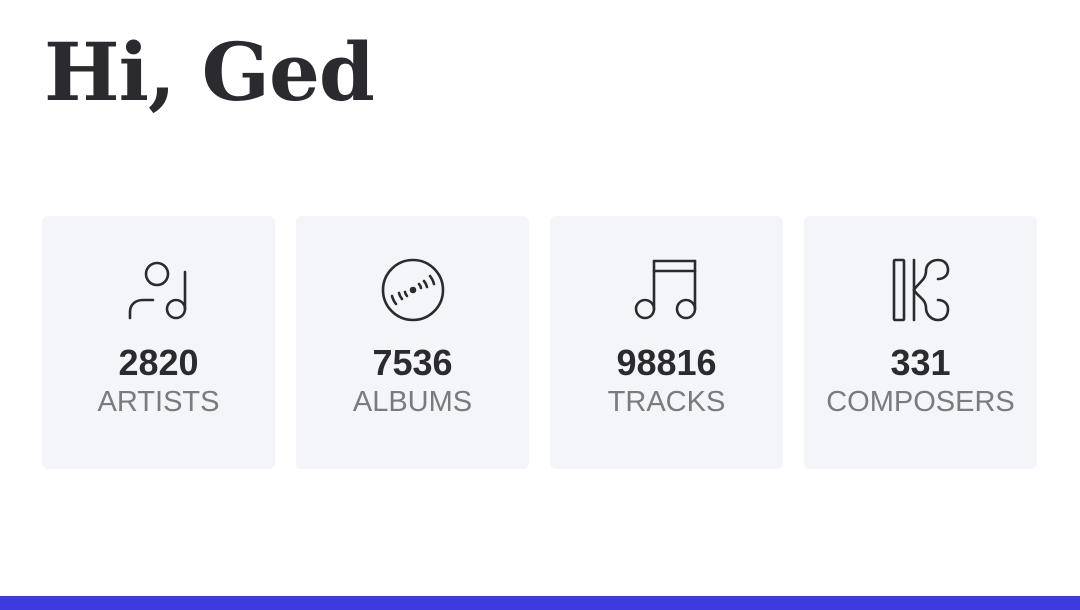  Describe the element at coordinates (920, 362) in the screenshot. I see `composers-count: 331` at that location.